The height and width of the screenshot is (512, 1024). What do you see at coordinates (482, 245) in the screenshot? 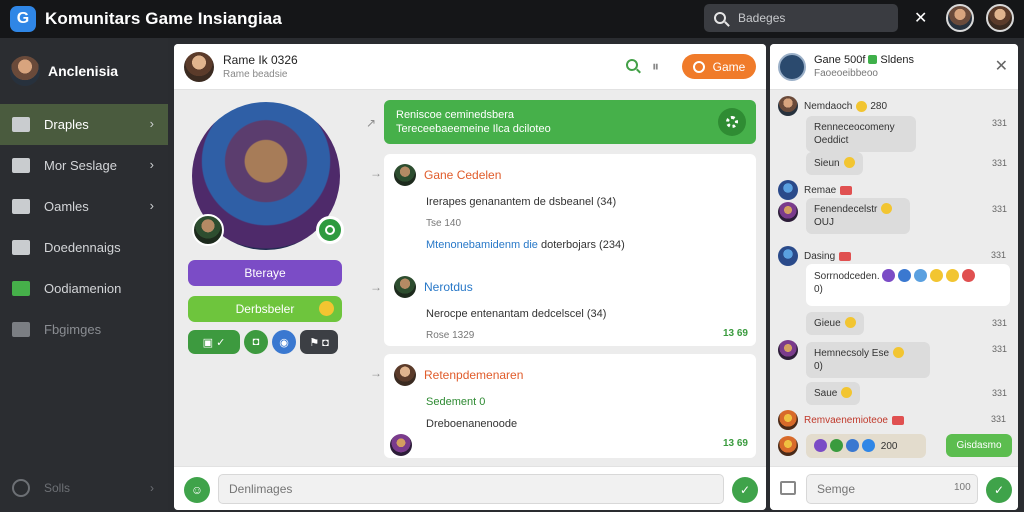
I see `message-link: Mtenonebamidenm die` at bounding box center [482, 245].